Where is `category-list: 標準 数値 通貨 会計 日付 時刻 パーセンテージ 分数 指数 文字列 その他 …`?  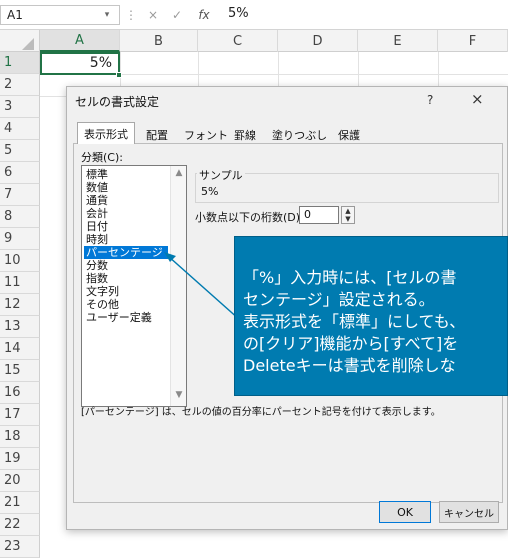 category-list: 標準 数値 通貨 会計 日付 時刻 パーセンテージ 分数 指数 文字列 その他 … is located at coordinates (134, 286).